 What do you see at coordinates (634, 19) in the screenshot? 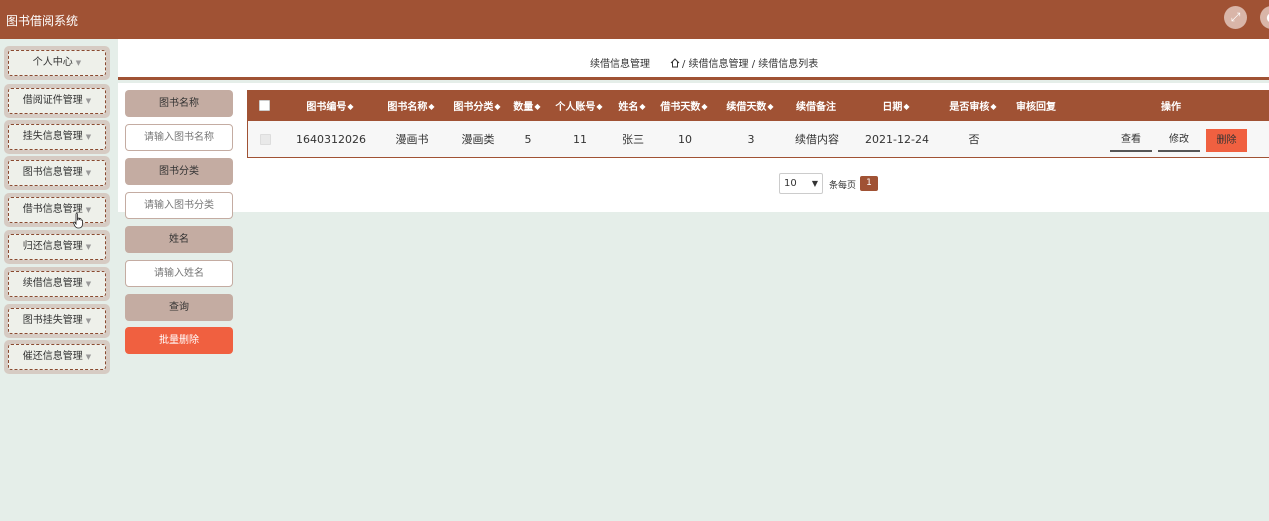
I see `top-bar: 图书借阅系统 ⤢ ●` at bounding box center [634, 19].